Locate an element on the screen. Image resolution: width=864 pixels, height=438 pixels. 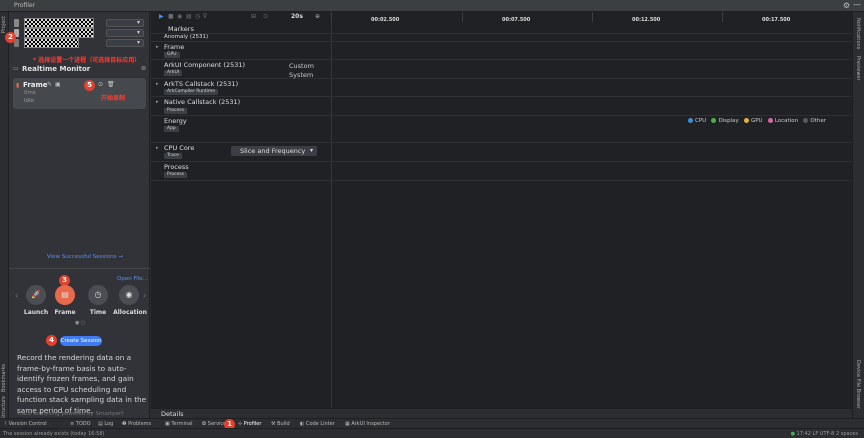
time-template-button: ◷ is located at coordinates (98, 295).